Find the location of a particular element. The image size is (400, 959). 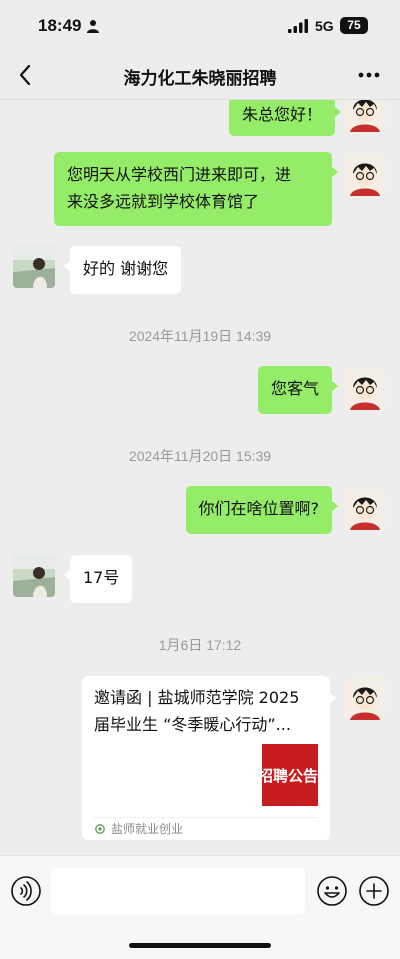

message-item: 朱总您好！ is located at coordinates (200, 118).